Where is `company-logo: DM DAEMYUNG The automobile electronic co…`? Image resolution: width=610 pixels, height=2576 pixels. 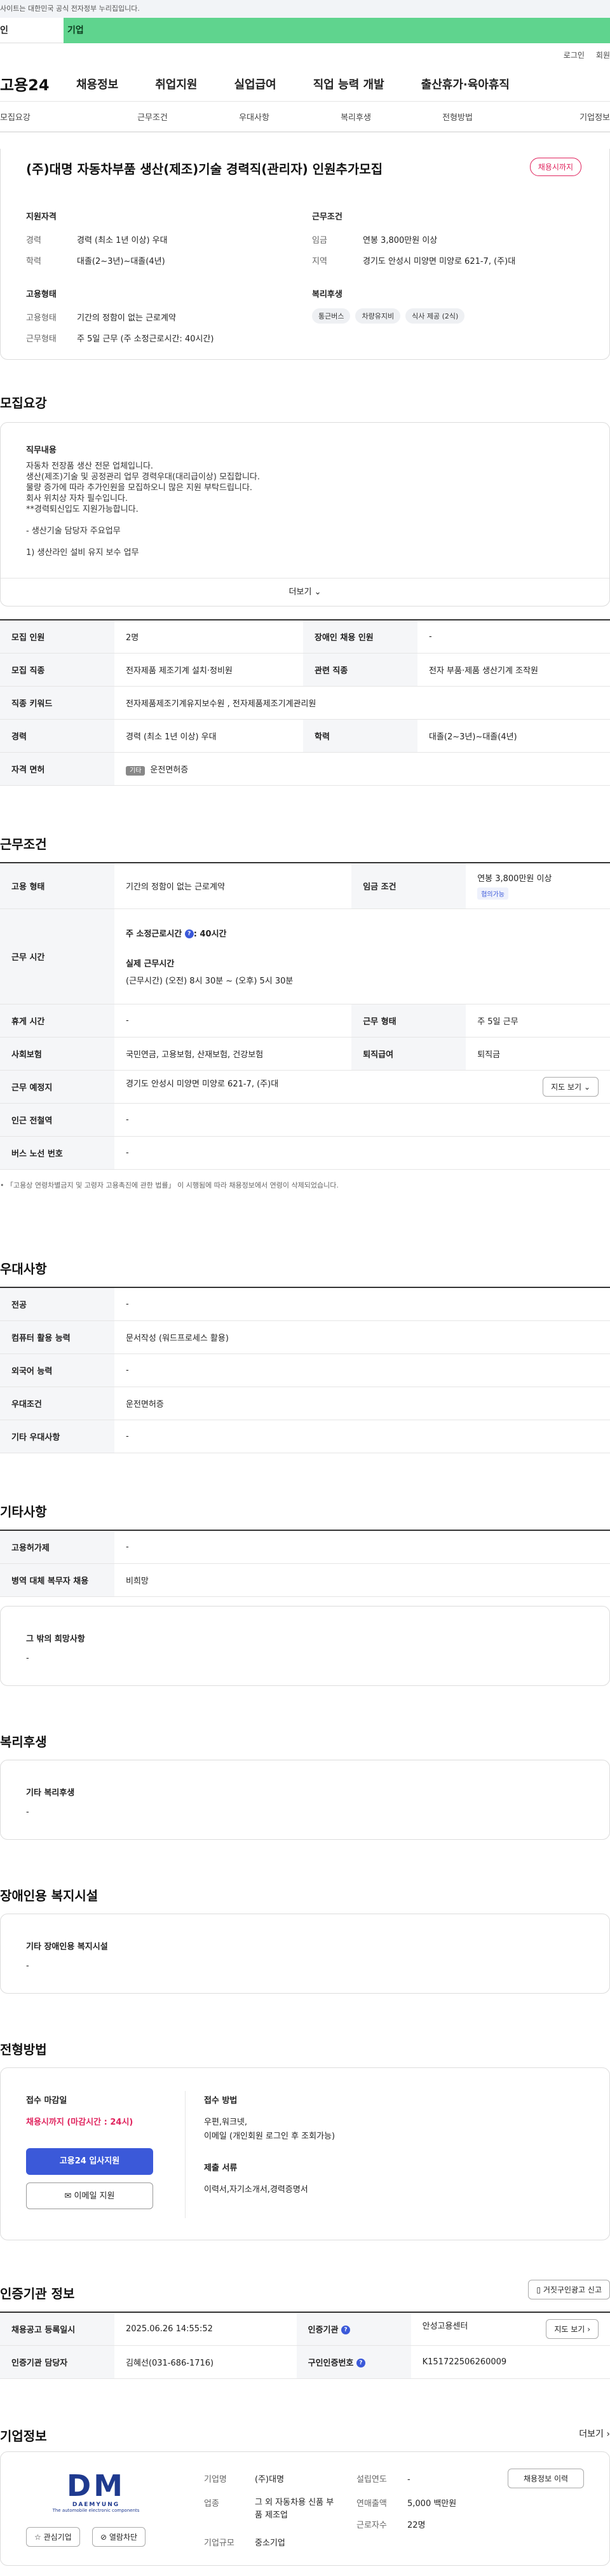 company-logo: DM DAEMYUNG The automobile electronic co… is located at coordinates (95, 2492).